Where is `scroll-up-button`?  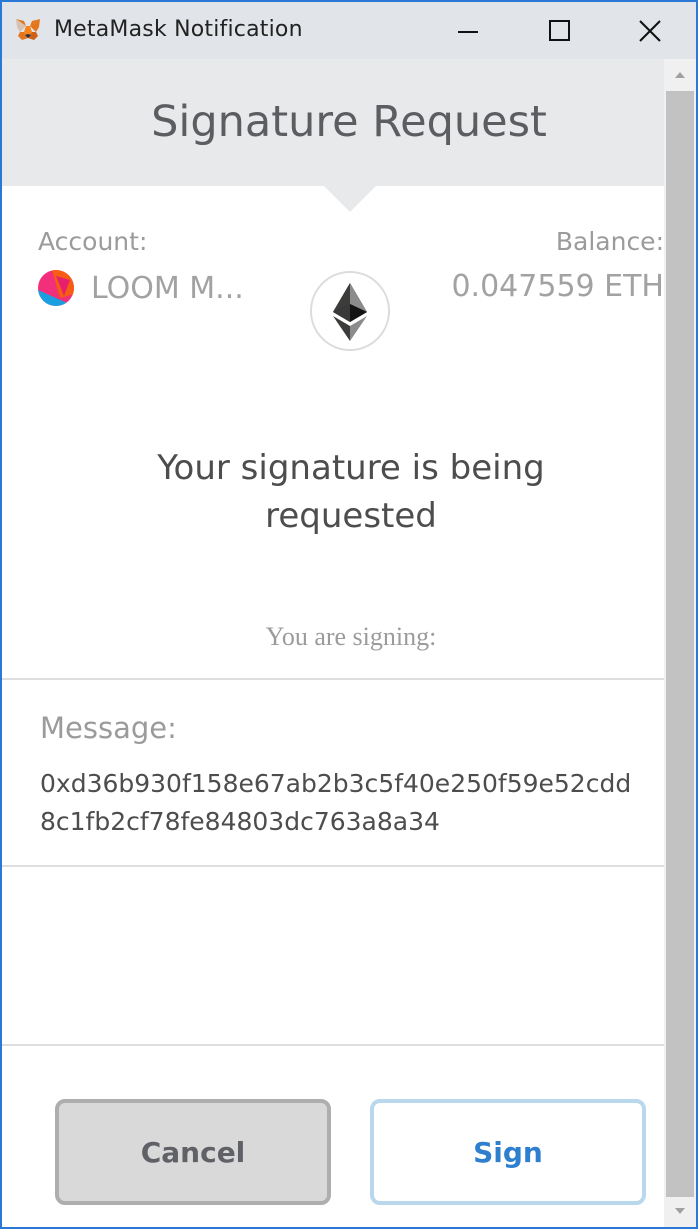
scroll-up-button is located at coordinates (680, 74).